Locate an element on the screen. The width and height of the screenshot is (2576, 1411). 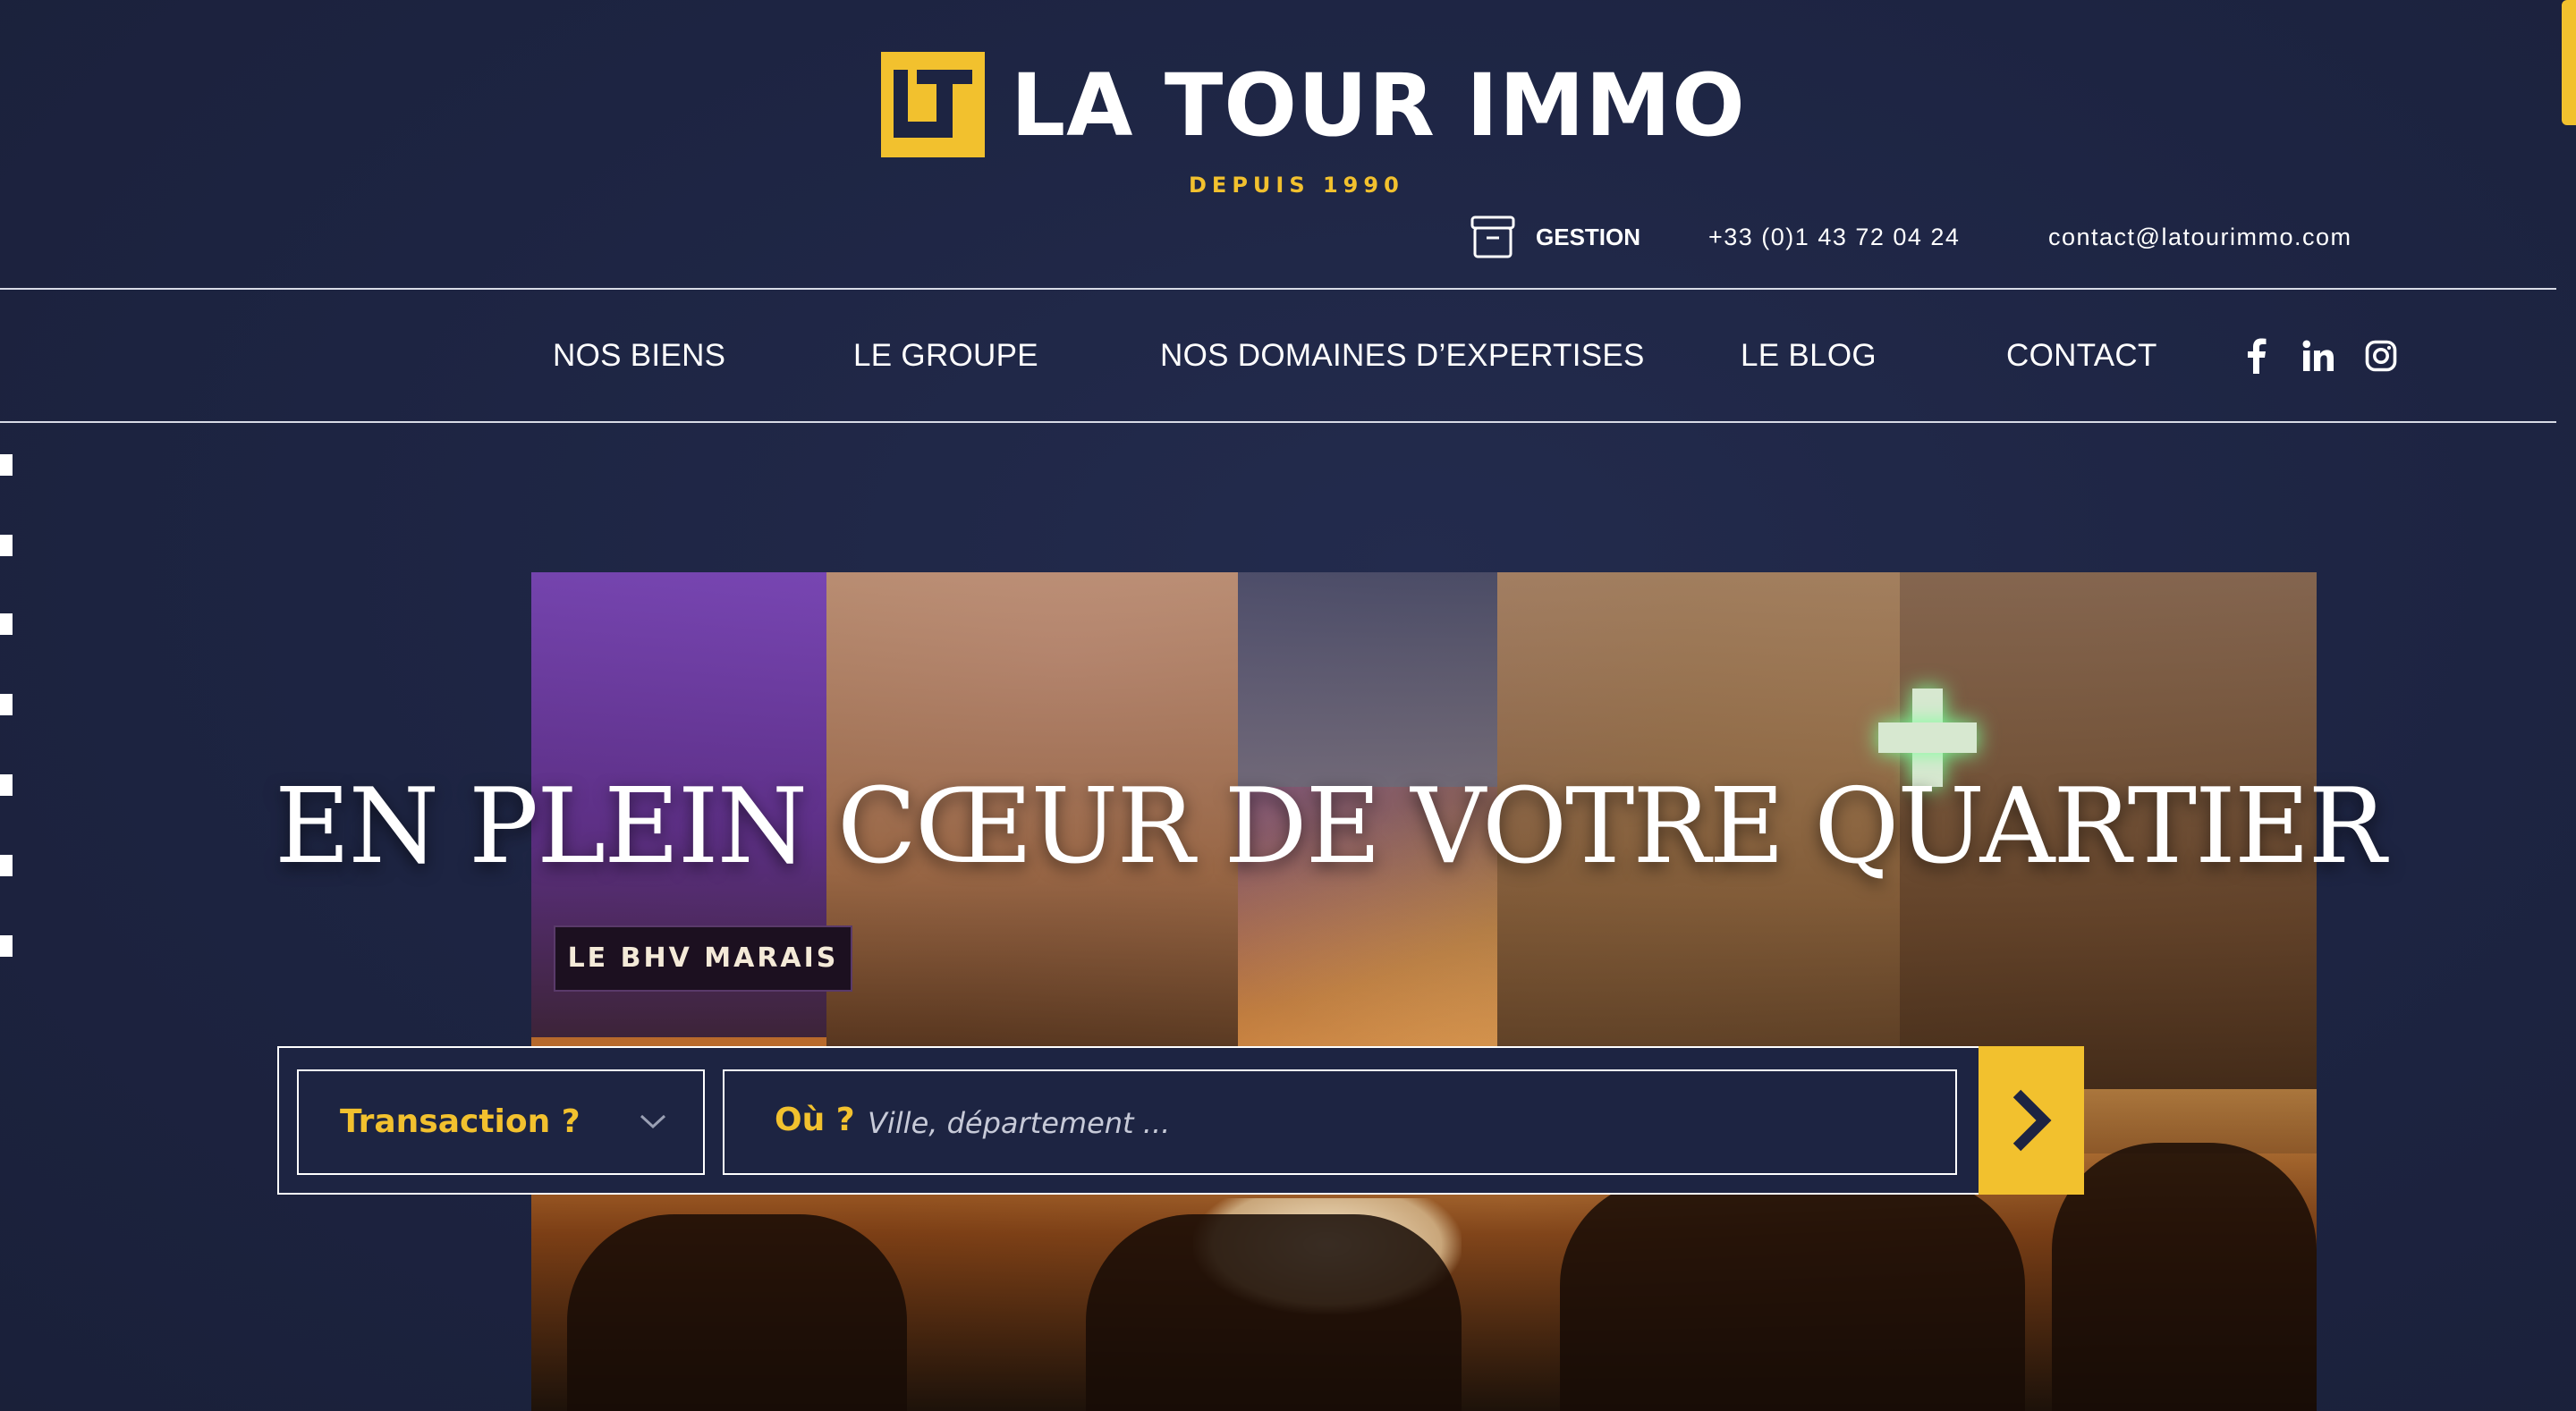
search-submit-button is located at coordinates (2031, 1120).